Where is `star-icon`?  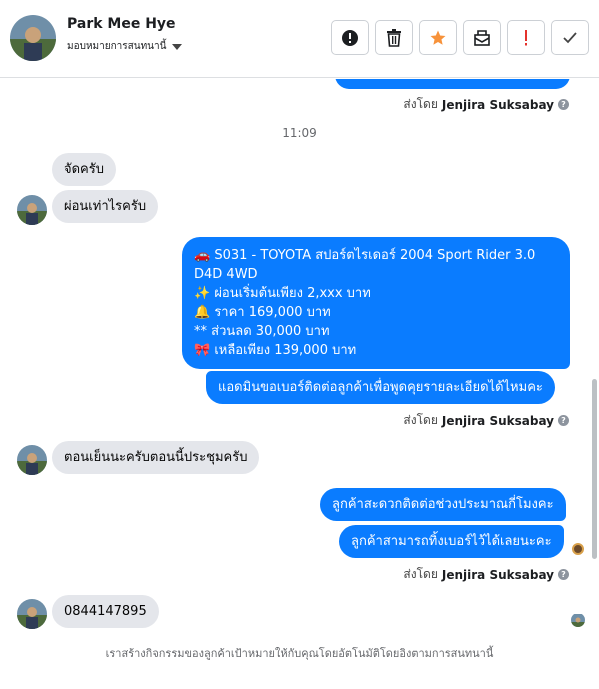 star-icon is located at coordinates (438, 37).